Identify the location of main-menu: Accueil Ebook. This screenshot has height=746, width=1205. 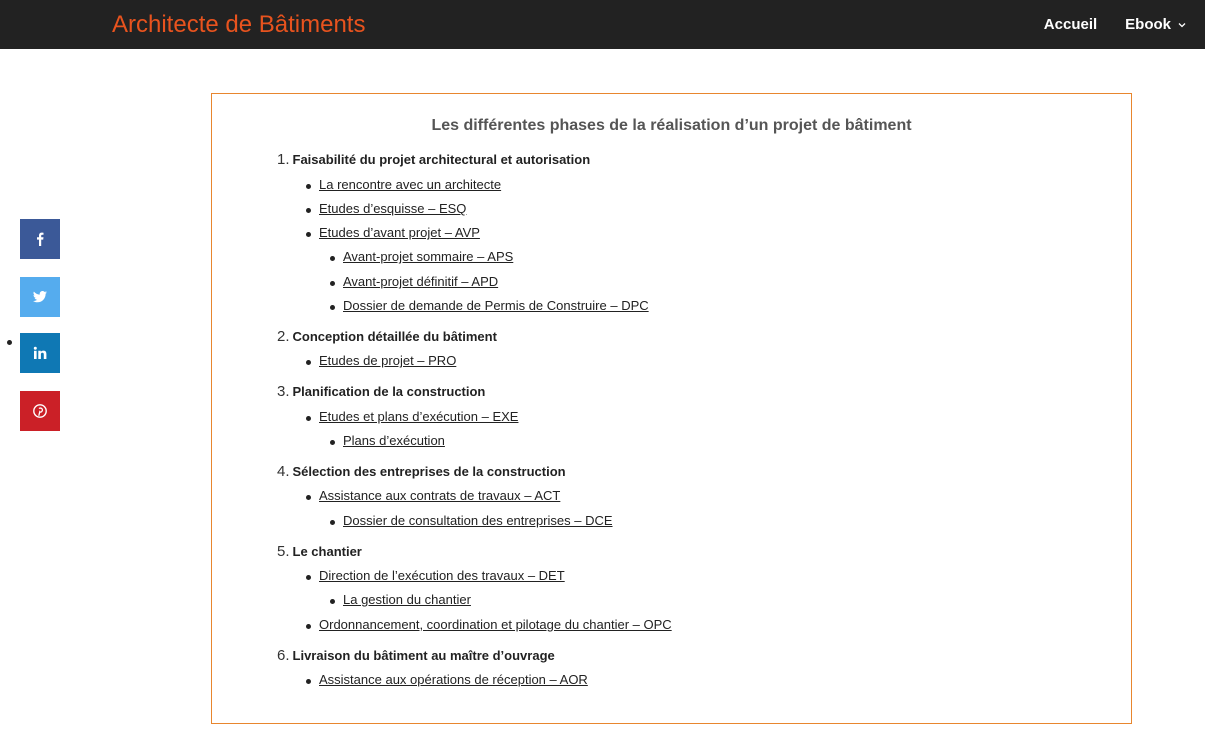
(1124, 24).